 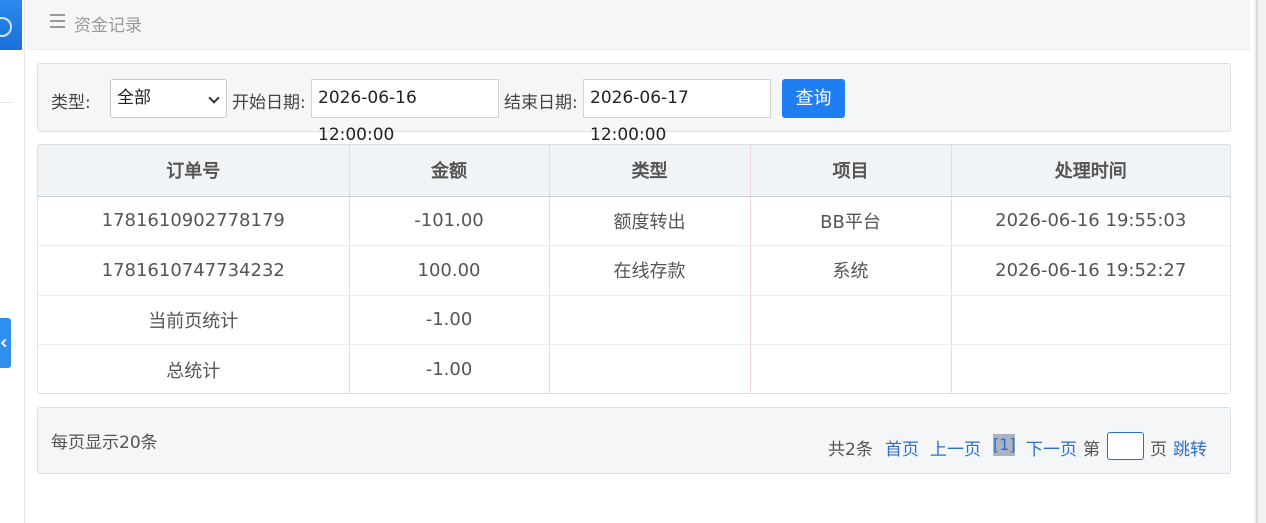 I want to click on query-button: 查询, so click(x=813, y=98).